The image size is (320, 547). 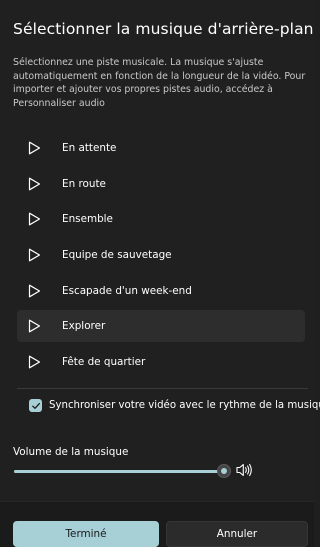 I want to click on track-label: Ensemble, so click(x=87, y=219).